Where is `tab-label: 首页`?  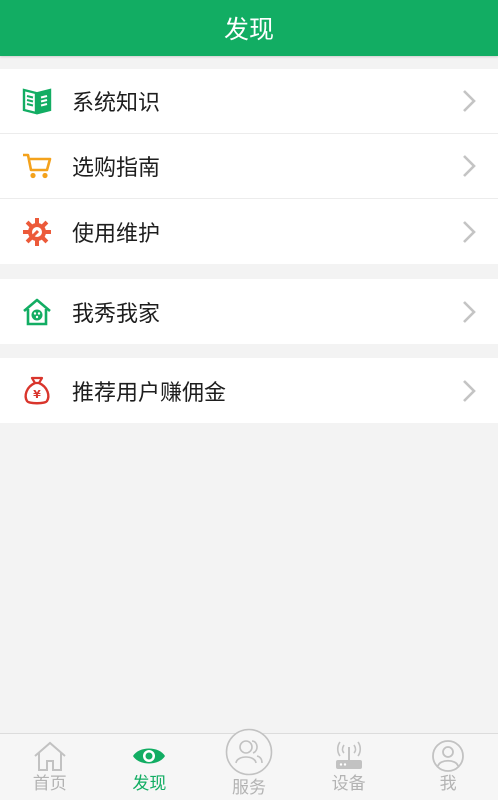 tab-label: 首页 is located at coordinates (49, 784).